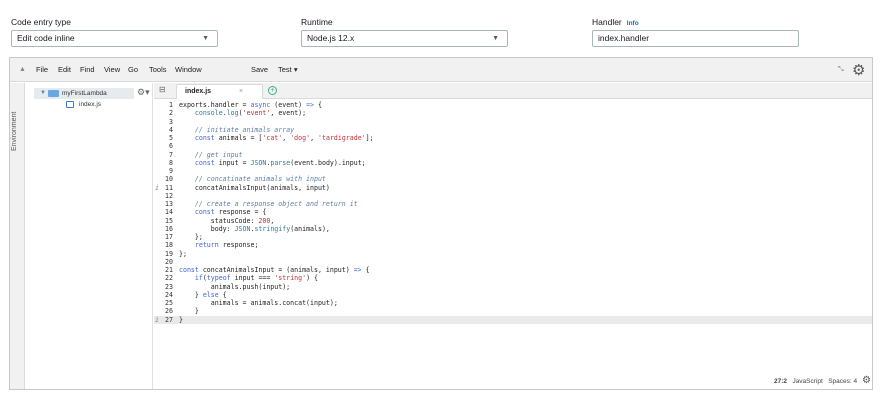 Image resolution: width=880 pixels, height=402 pixels. I want to click on code-line: 10 // concatinate animals with input, so click(513, 179).